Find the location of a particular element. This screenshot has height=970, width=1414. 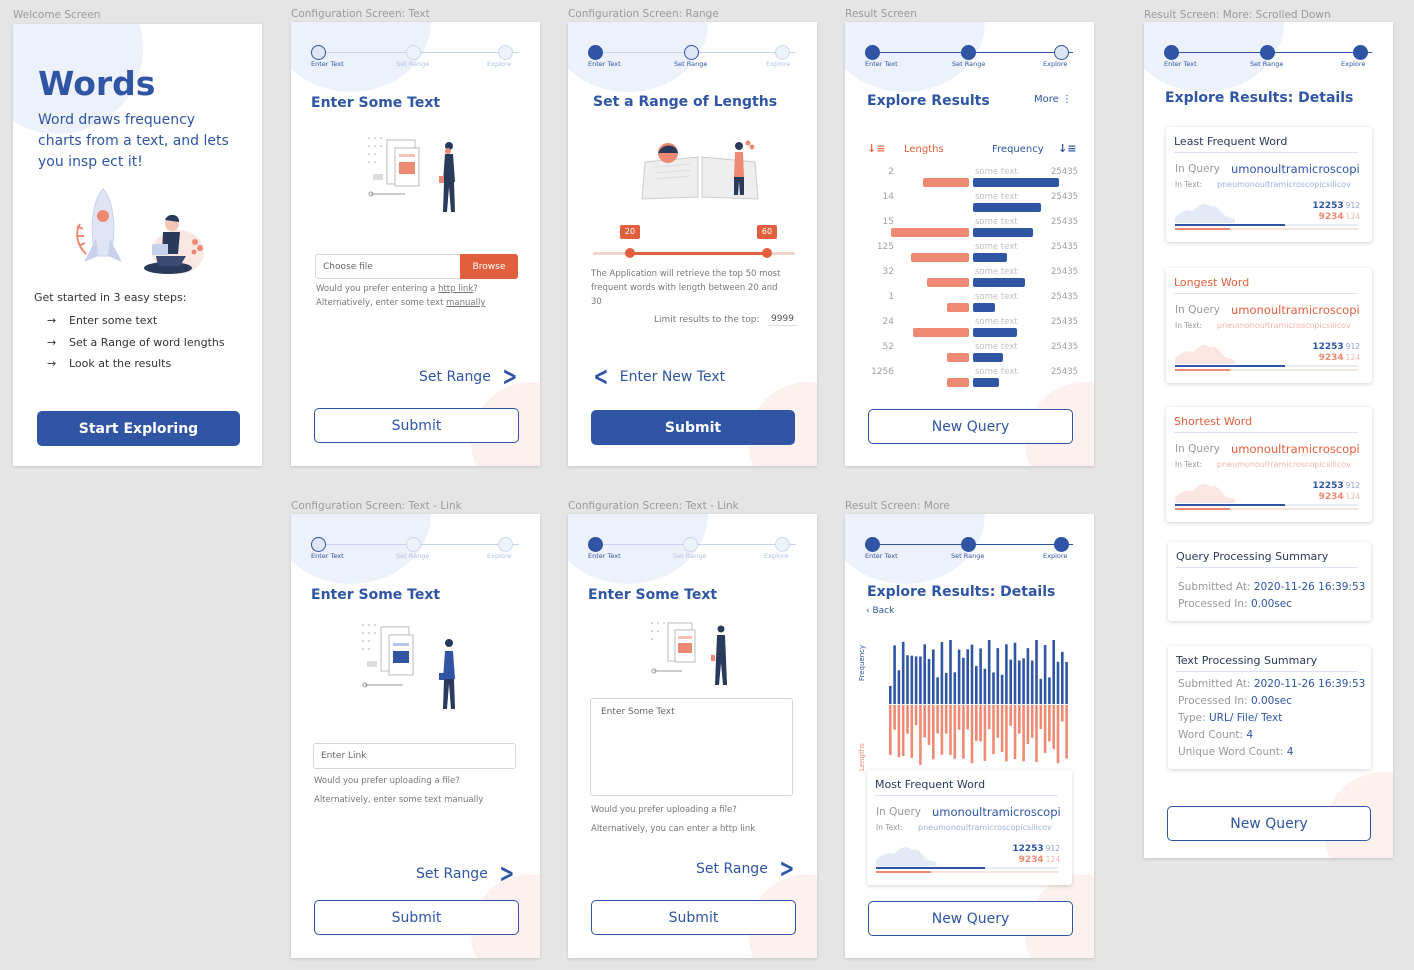

step-label-set-range: Set Range is located at coordinates (691, 64).